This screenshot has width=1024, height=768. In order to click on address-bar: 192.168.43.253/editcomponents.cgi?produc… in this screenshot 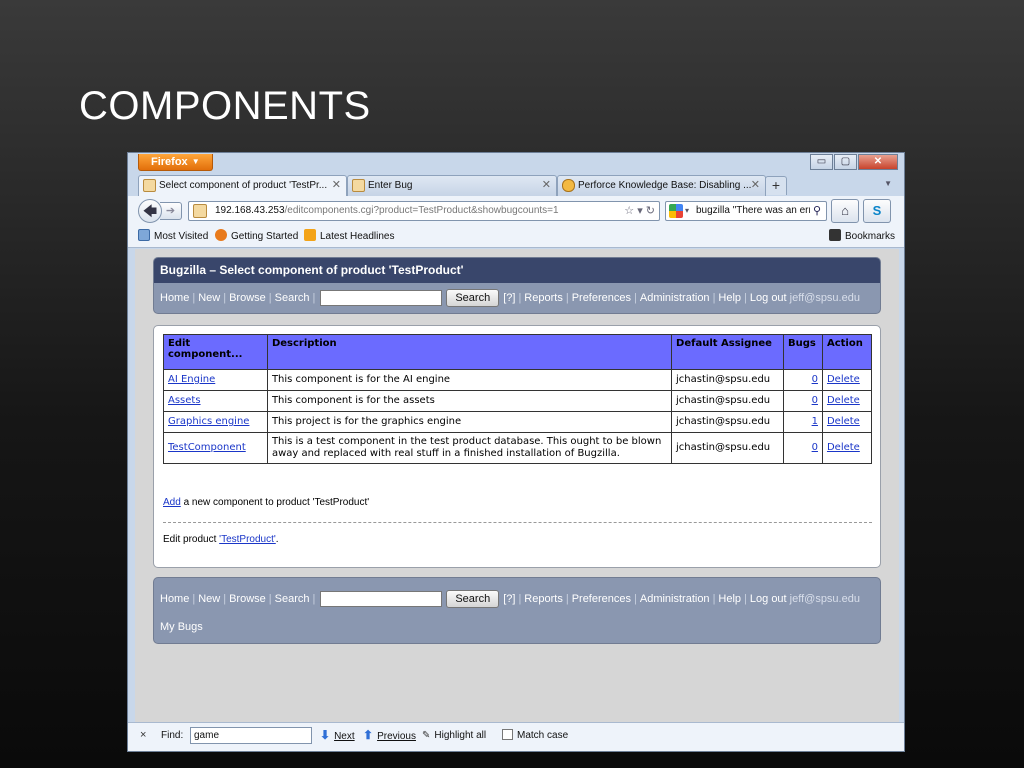, I will do `click(424, 211)`.